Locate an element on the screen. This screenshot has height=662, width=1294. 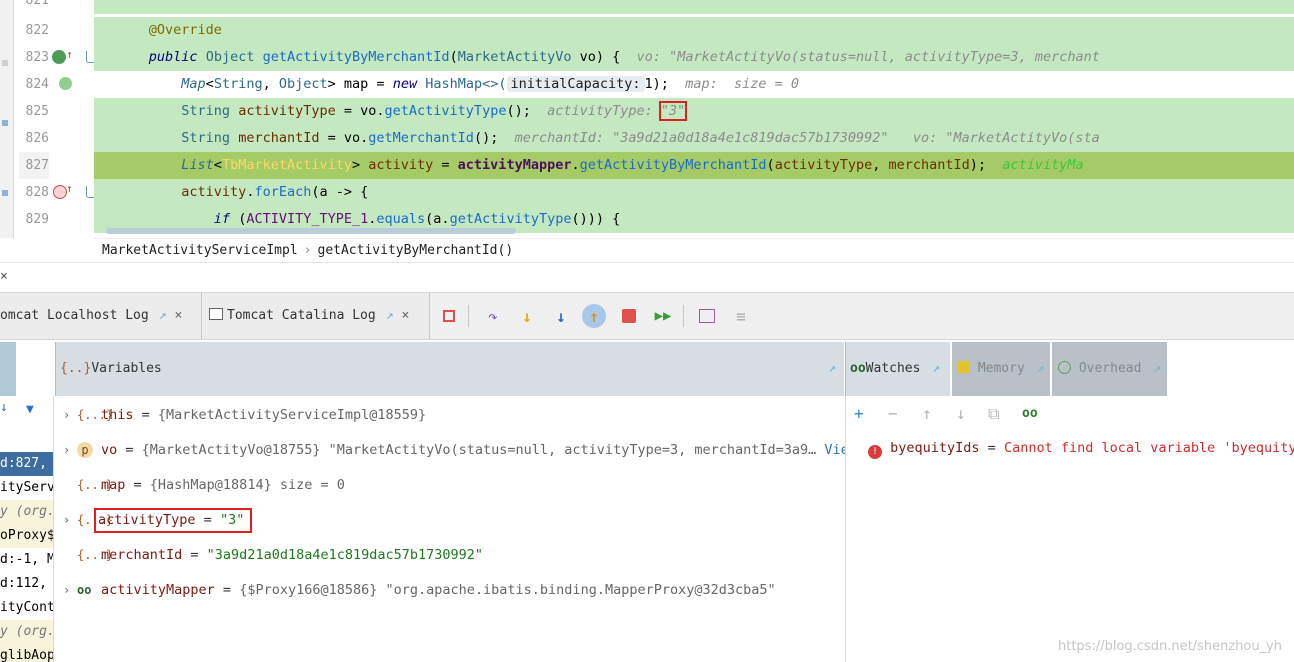
run-to-cursor-icon is located at coordinates (629, 316).